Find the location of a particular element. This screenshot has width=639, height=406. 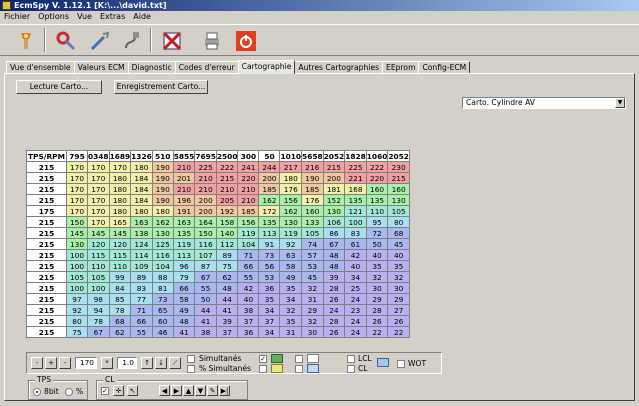

grid-cell: 80 is located at coordinates (398, 222).